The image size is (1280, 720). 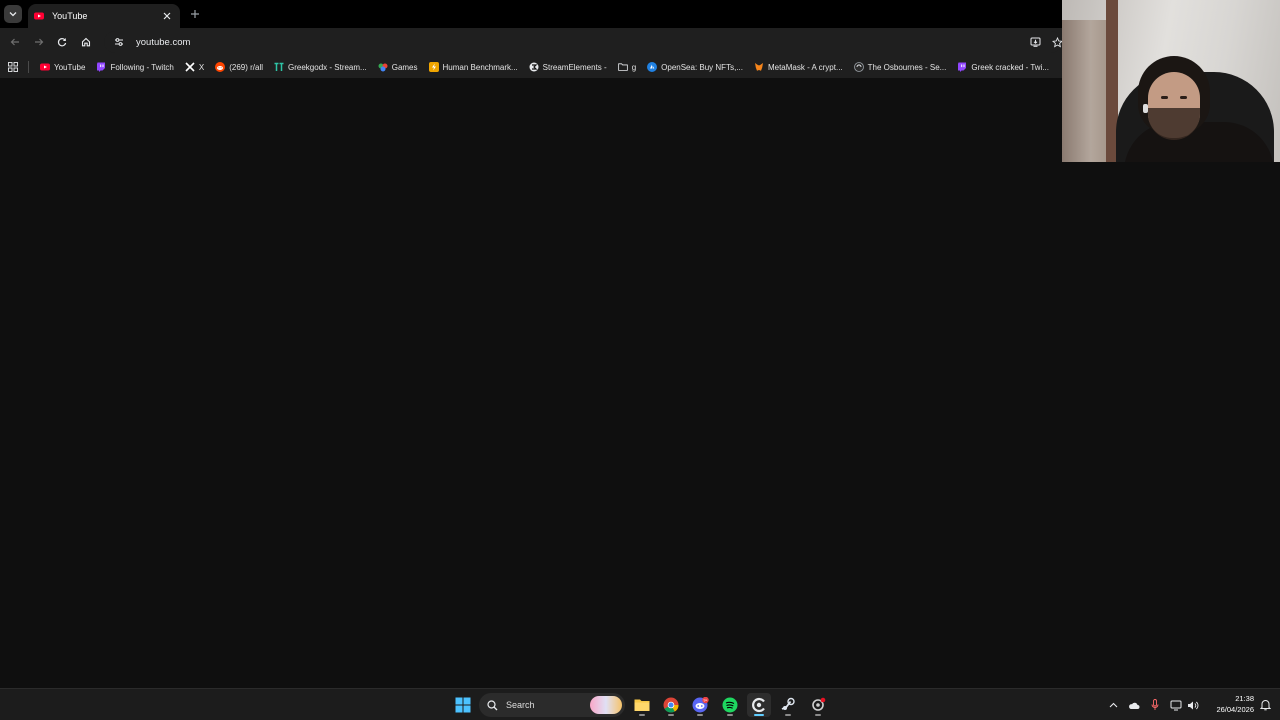 I want to click on active-indicator, so click(x=759, y=715).